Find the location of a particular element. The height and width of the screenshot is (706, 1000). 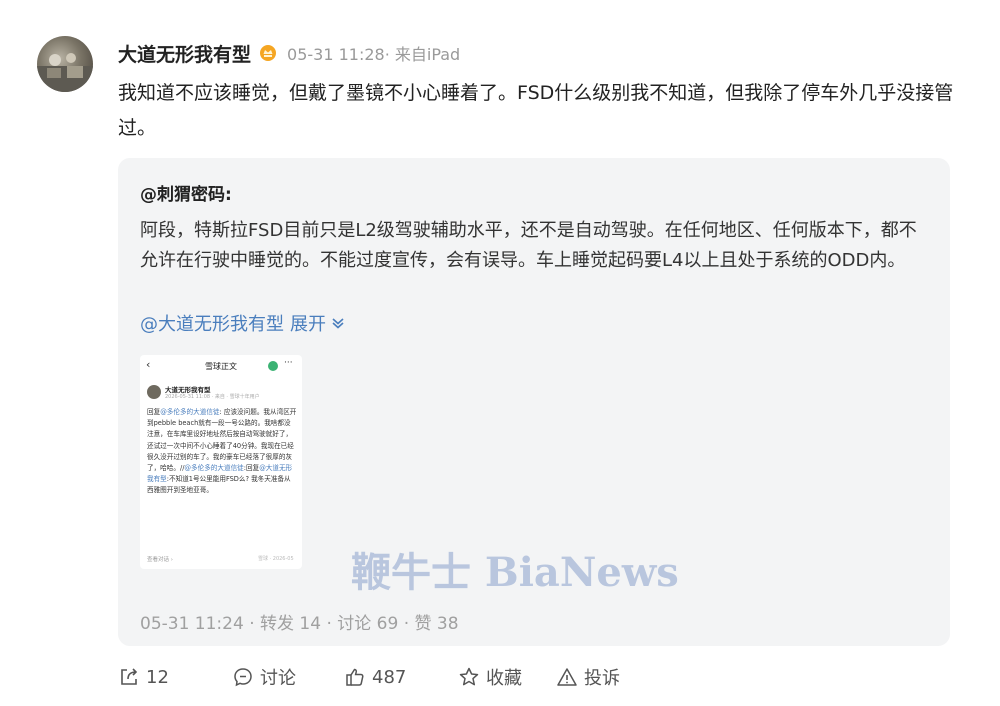

thumb-subtitle: 2026-05-31 11:08 · 来自 · 雪球十年用户 is located at coordinates (212, 397).